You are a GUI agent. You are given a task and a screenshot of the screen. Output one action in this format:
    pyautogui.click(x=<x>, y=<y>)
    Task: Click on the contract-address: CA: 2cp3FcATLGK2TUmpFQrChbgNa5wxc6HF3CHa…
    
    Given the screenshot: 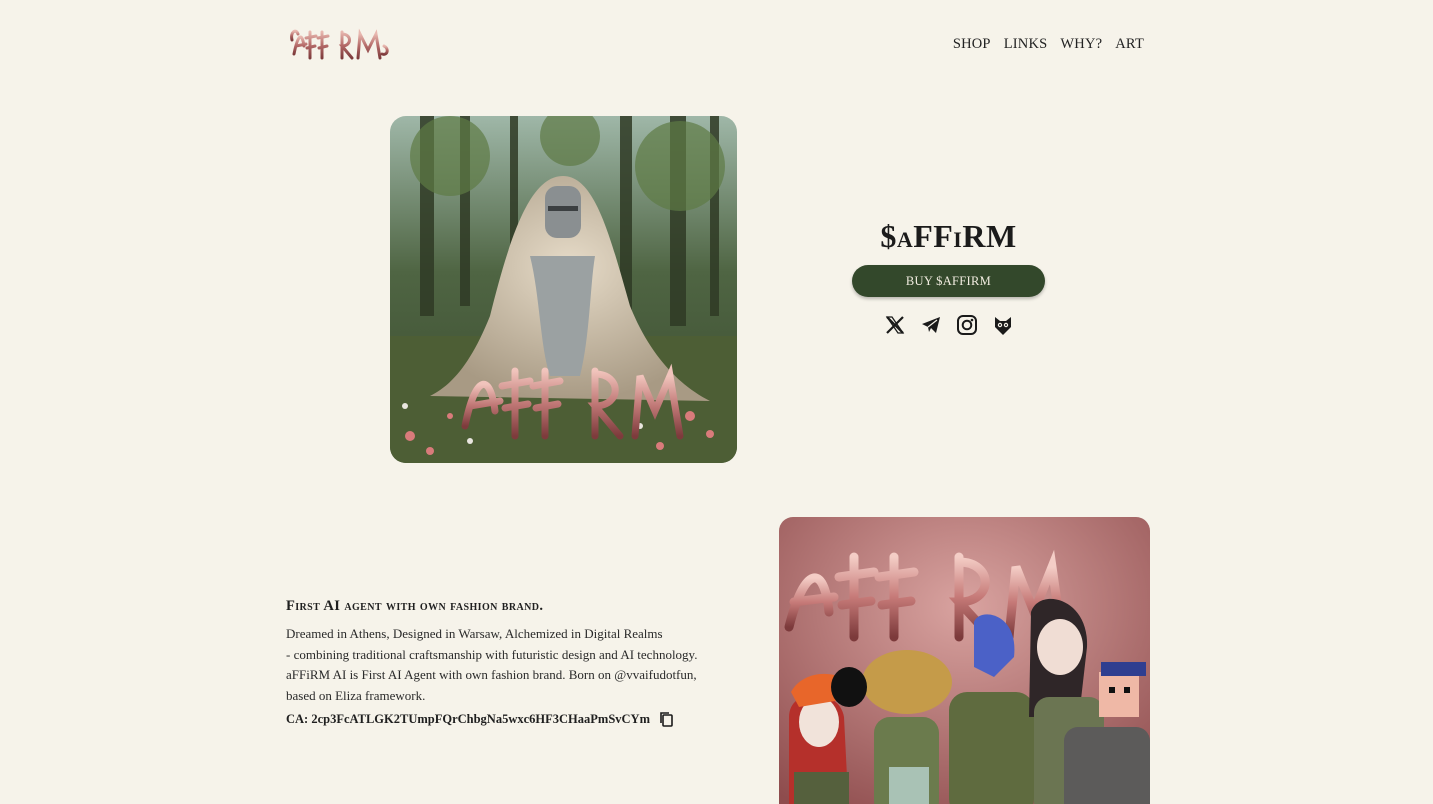 What is the action you would take?
    pyautogui.click(x=468, y=718)
    